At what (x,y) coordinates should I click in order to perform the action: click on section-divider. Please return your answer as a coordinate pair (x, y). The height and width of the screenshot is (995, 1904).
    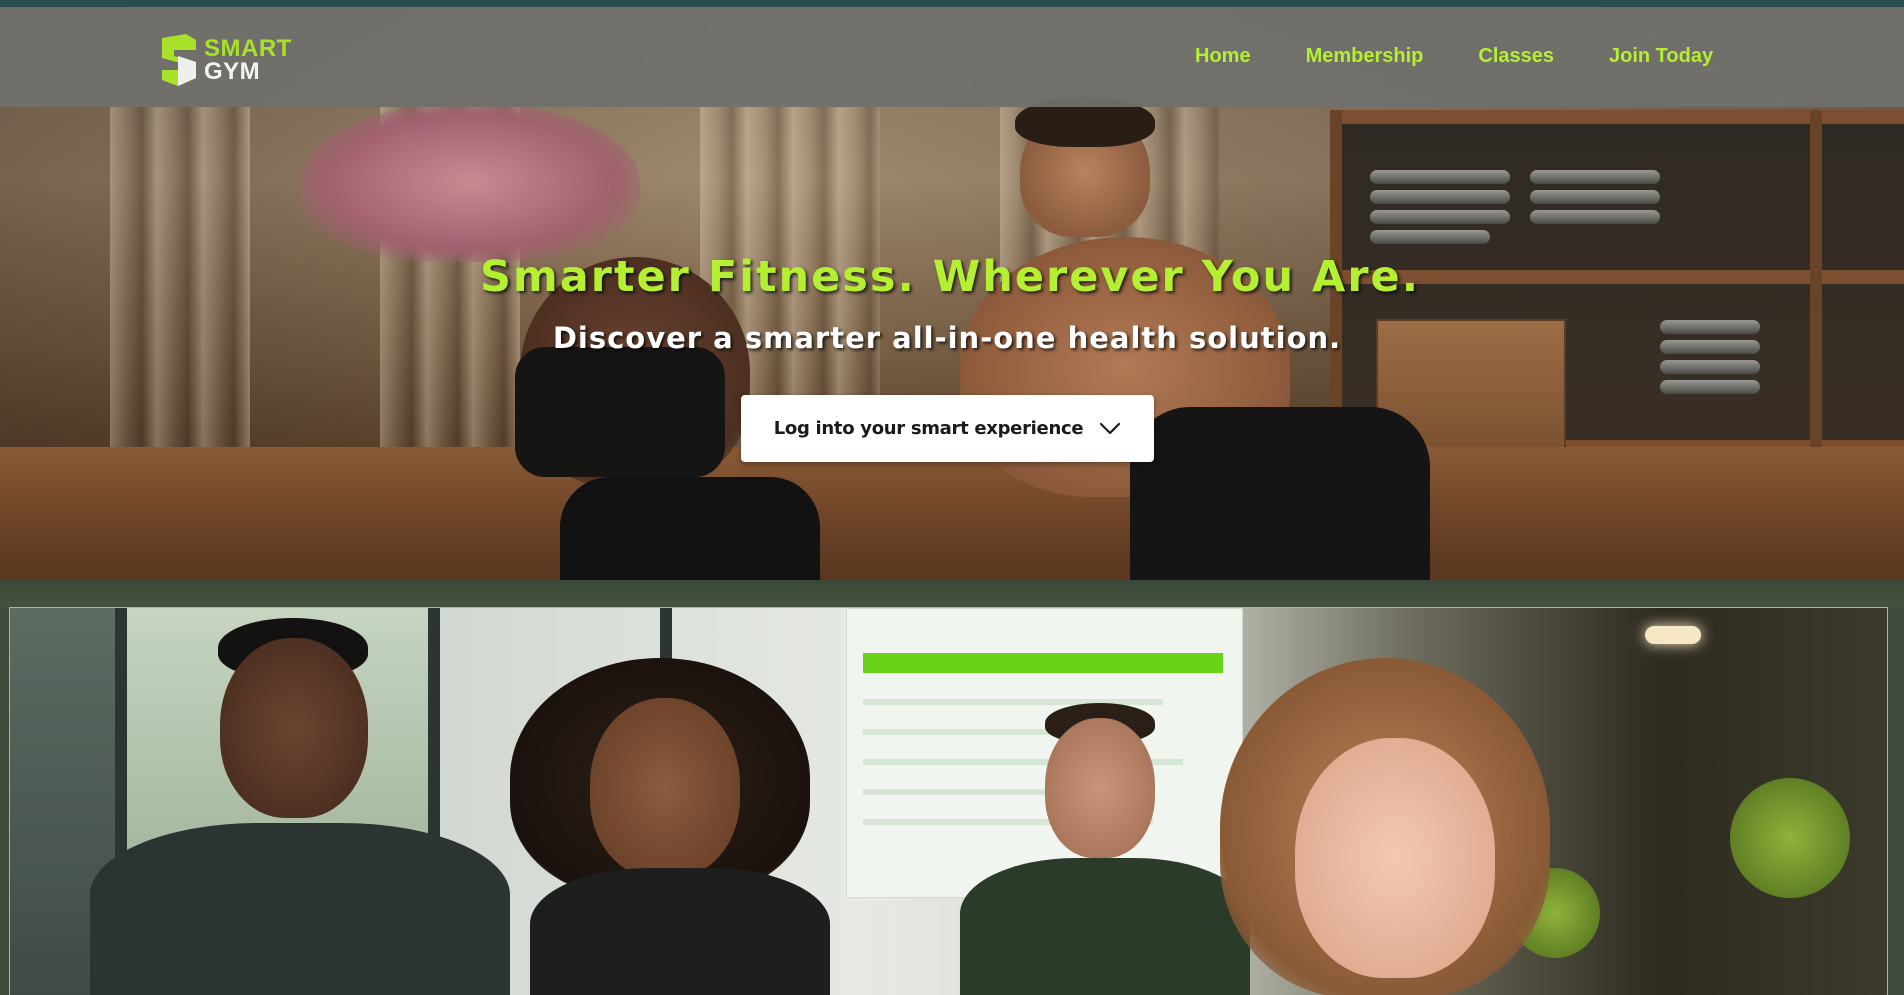
    Looking at the image, I should click on (952, 594).